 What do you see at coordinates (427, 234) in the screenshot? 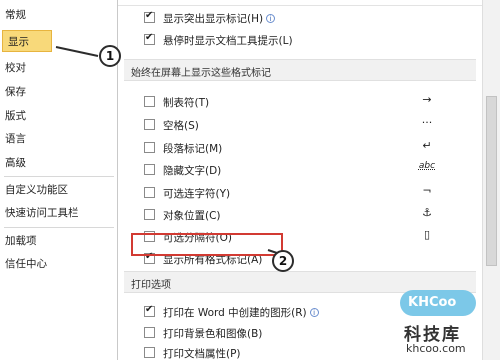
I see `optional-break-icon: ▯` at bounding box center [427, 234].